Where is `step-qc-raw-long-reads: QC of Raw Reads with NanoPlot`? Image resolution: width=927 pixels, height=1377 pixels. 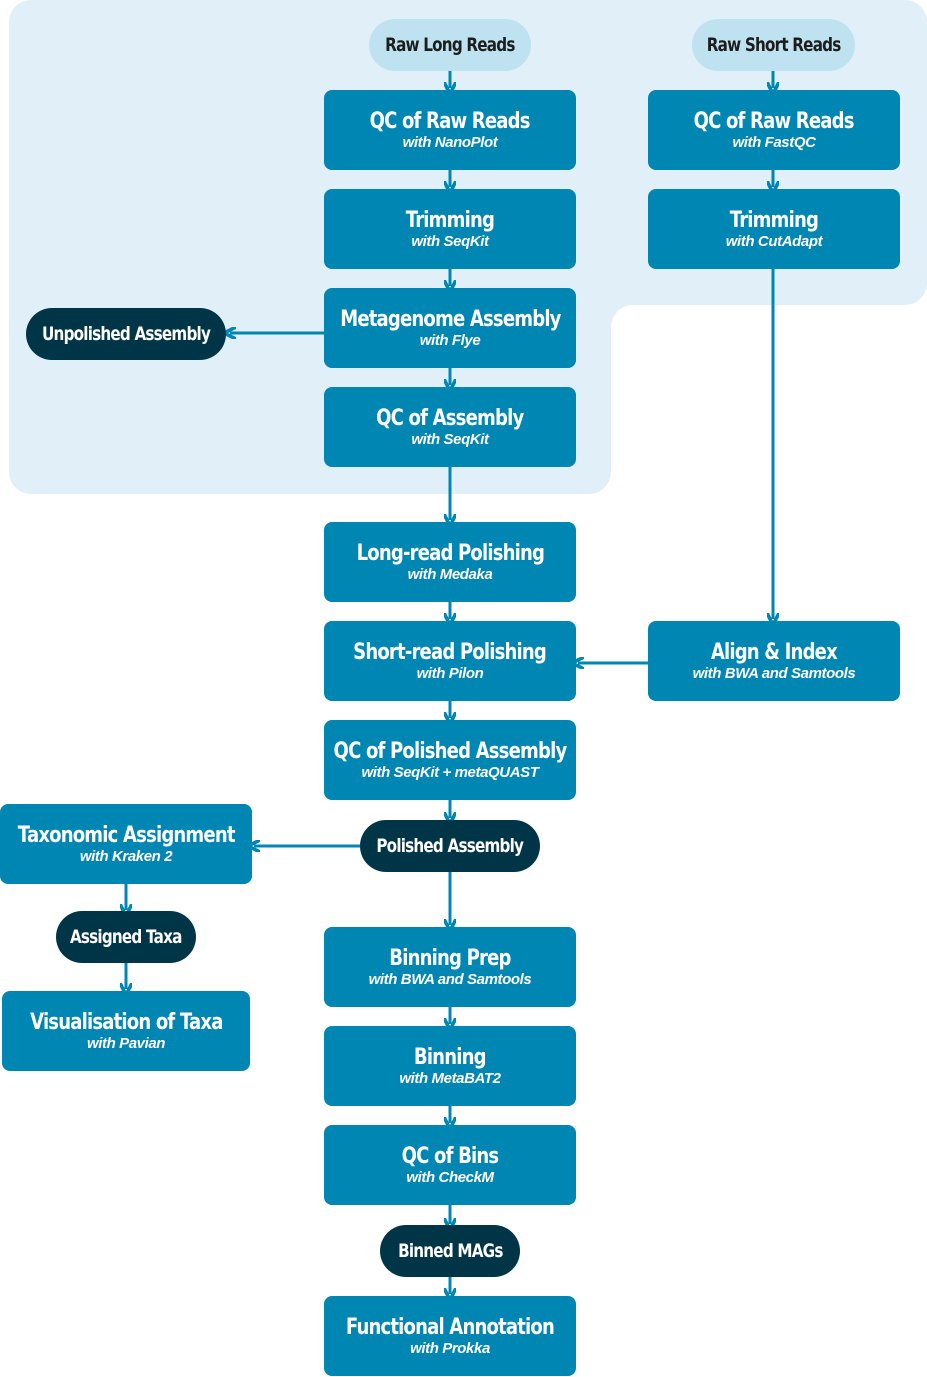 step-qc-raw-long-reads: QC of Raw Reads with NanoPlot is located at coordinates (450, 130).